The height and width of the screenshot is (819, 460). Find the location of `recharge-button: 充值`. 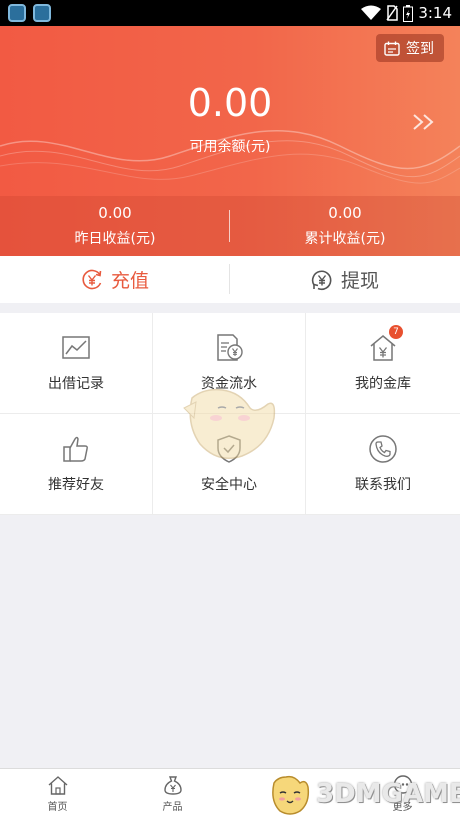

recharge-button: 充值 is located at coordinates (115, 279).